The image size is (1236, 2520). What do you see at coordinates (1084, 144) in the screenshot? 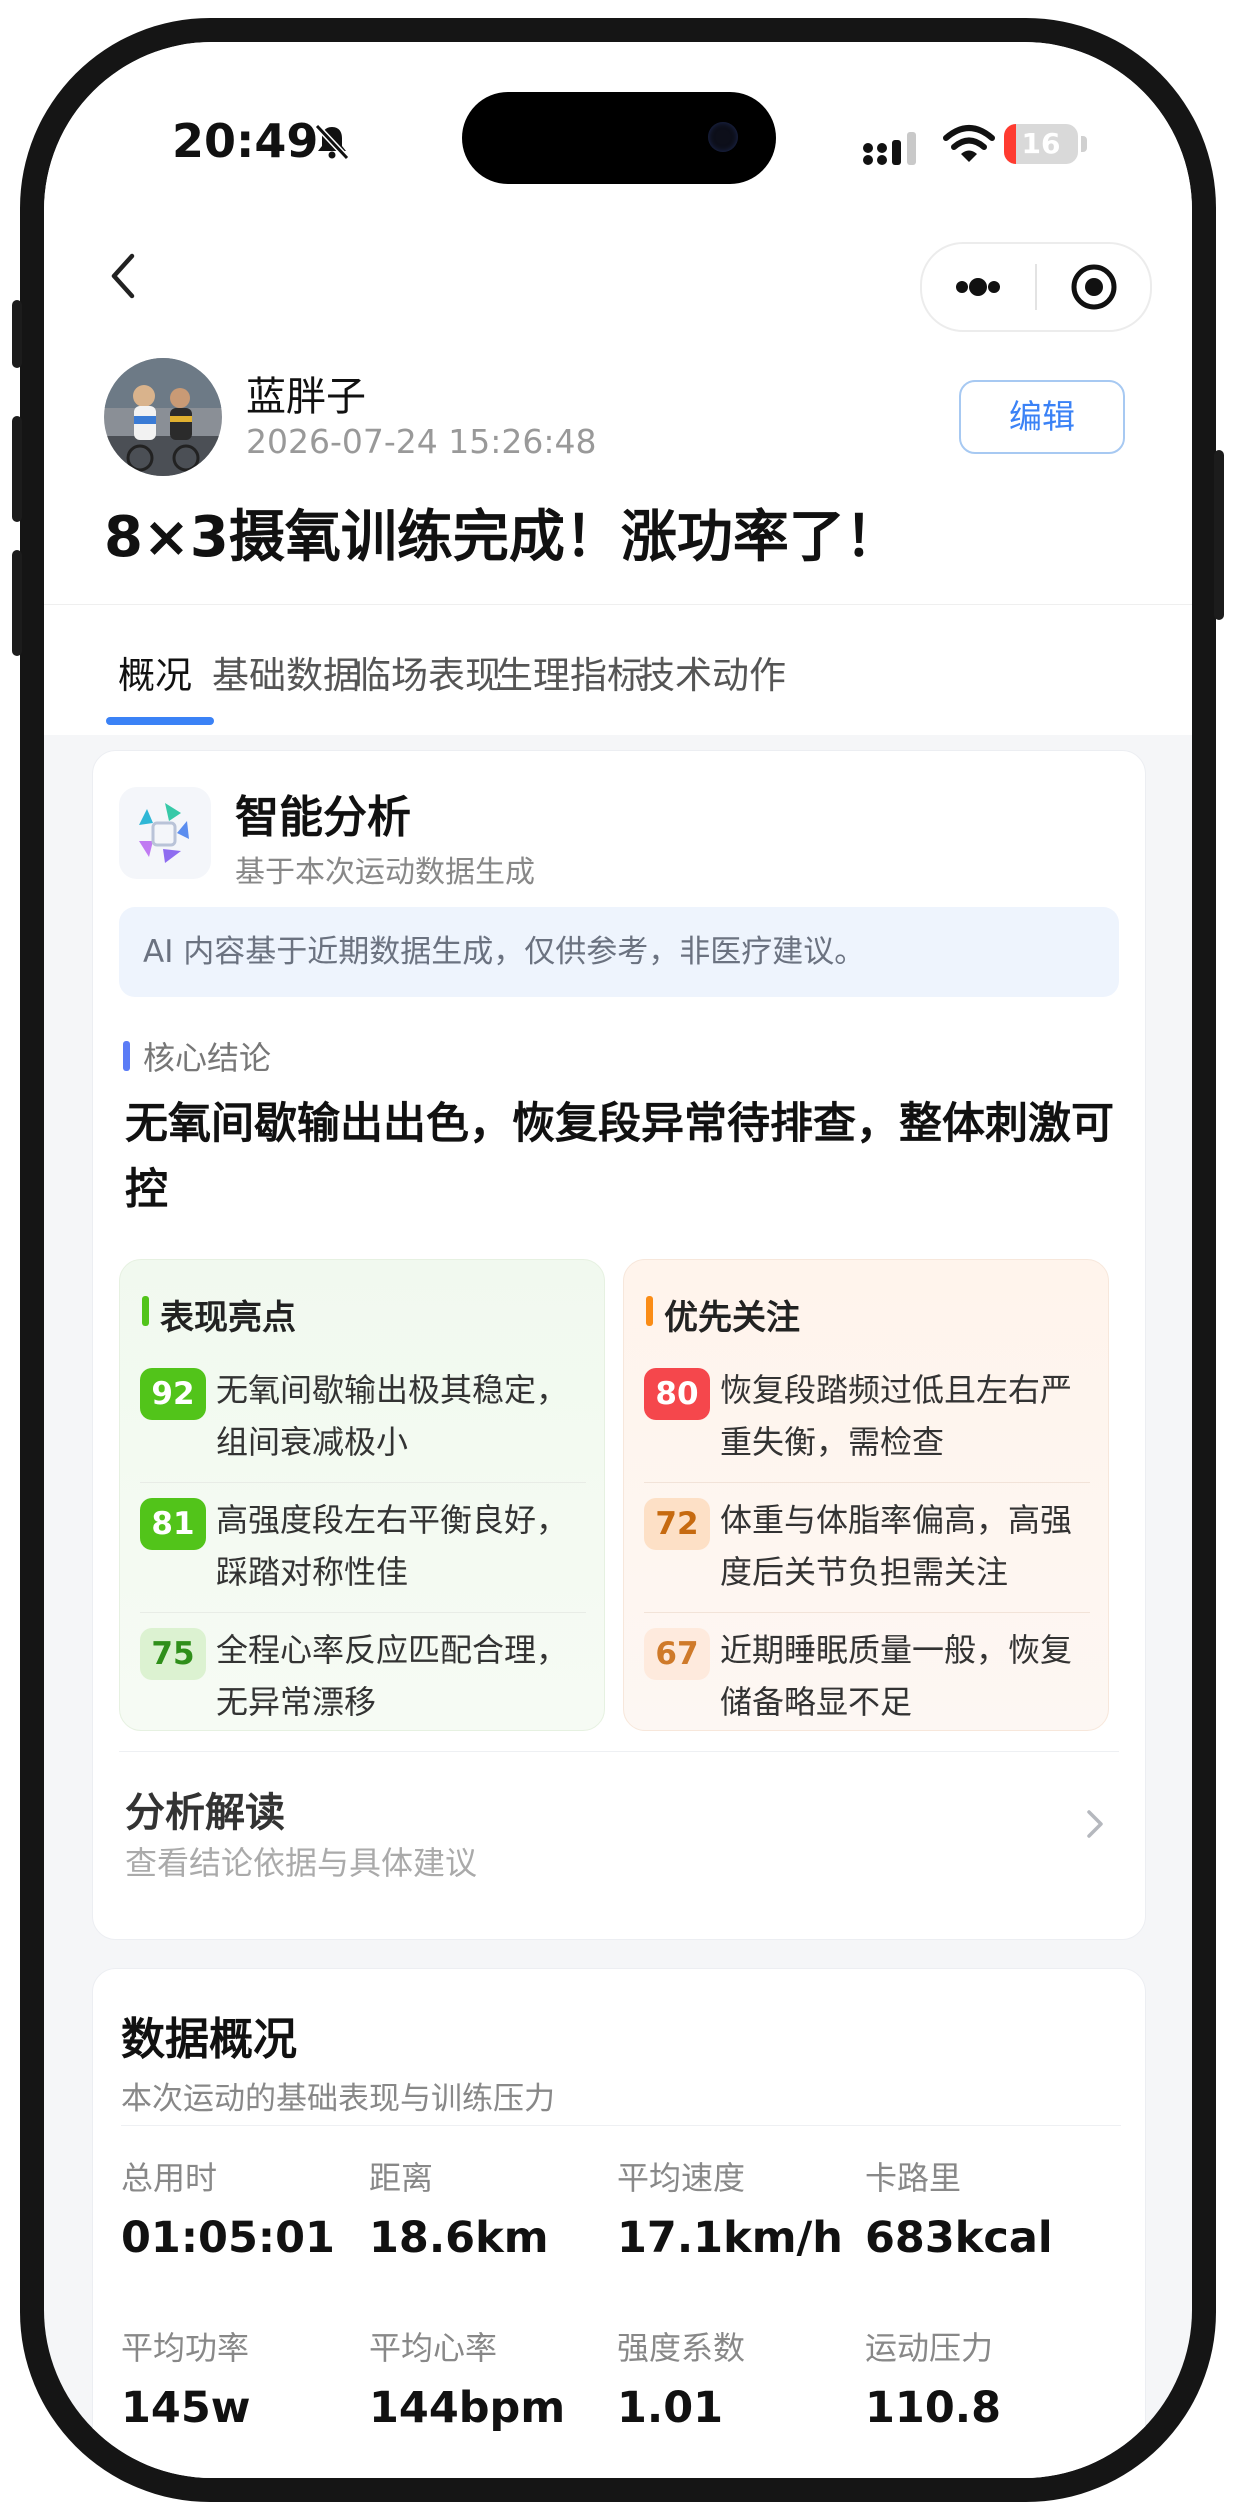
I see `battery-tip` at bounding box center [1084, 144].